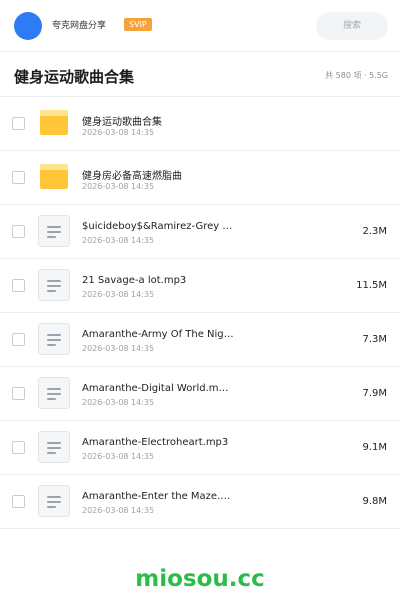  I want to click on folder-header: 健身运动歌曲合集 共 580 项 · 5.5G, so click(200, 74).